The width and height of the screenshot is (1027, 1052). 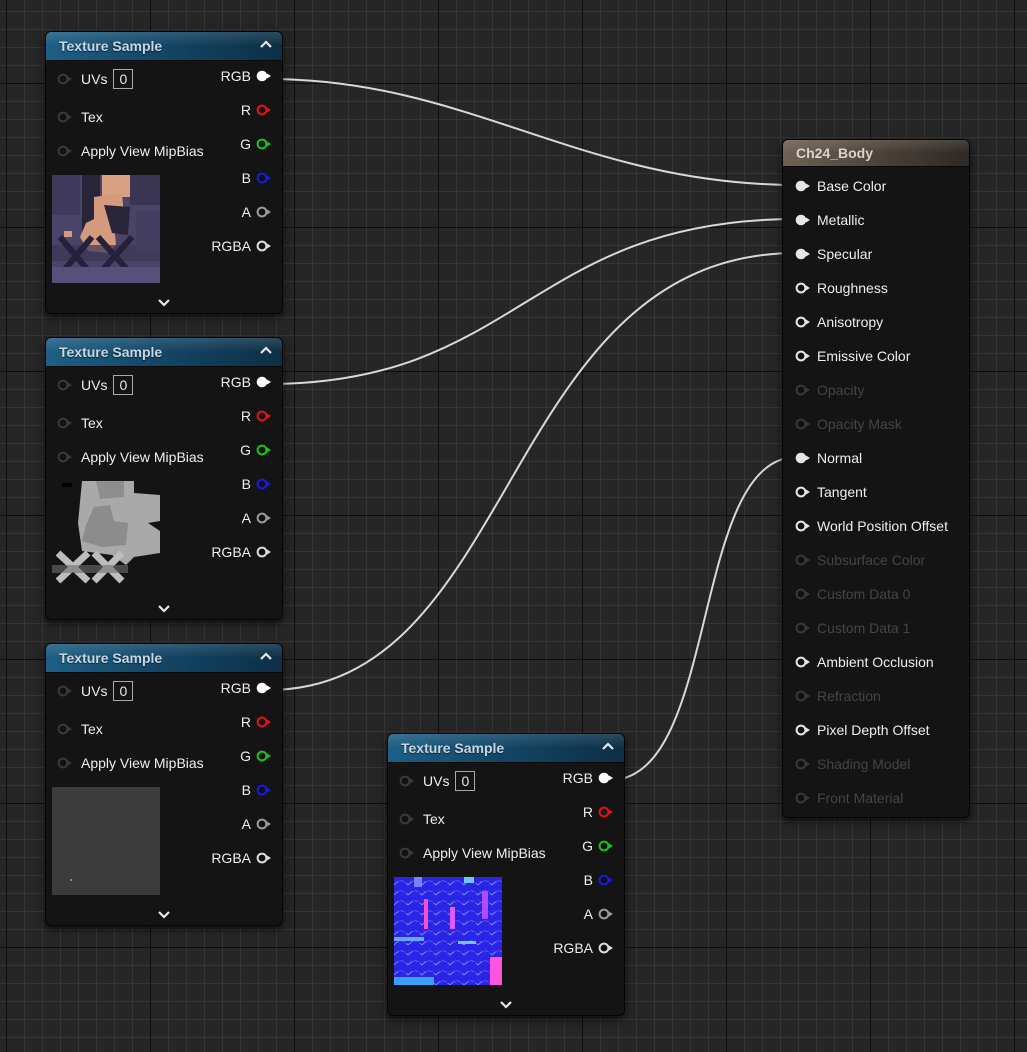 What do you see at coordinates (841, 288) in the screenshot?
I see `material-input-roughness: Roughness` at bounding box center [841, 288].